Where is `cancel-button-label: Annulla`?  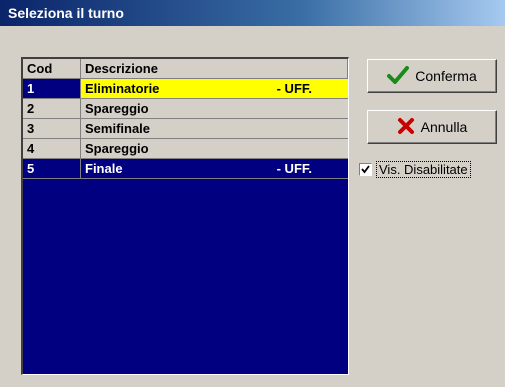
cancel-button-label: Annulla is located at coordinates (444, 127).